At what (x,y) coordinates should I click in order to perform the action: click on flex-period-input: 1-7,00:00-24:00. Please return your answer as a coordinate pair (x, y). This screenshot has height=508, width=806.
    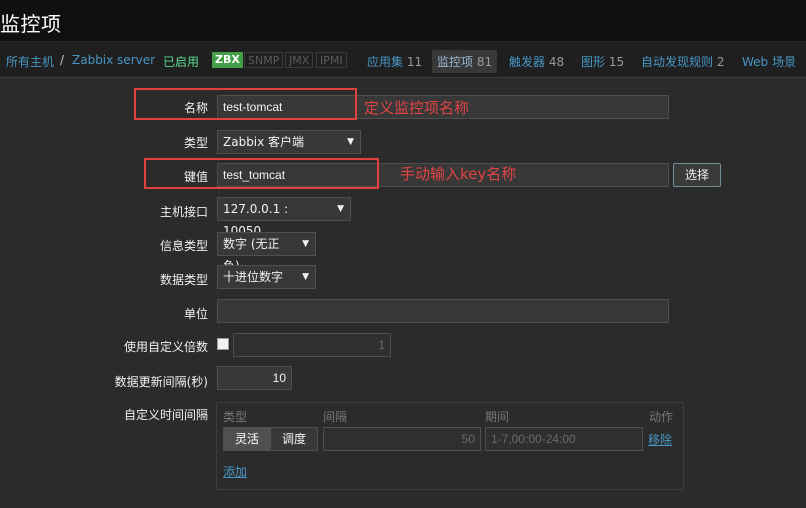
    Looking at the image, I should click on (564, 439).